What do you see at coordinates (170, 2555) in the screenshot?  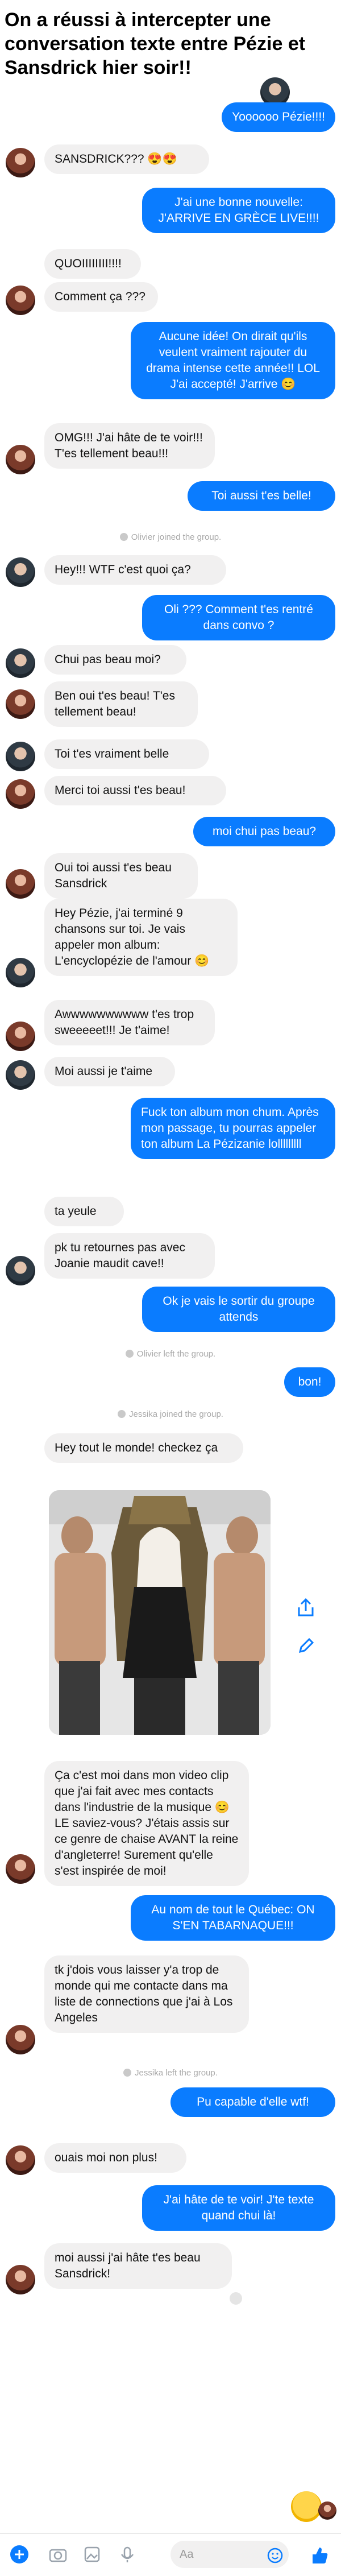 I see `composer-bar: Aa` at bounding box center [170, 2555].